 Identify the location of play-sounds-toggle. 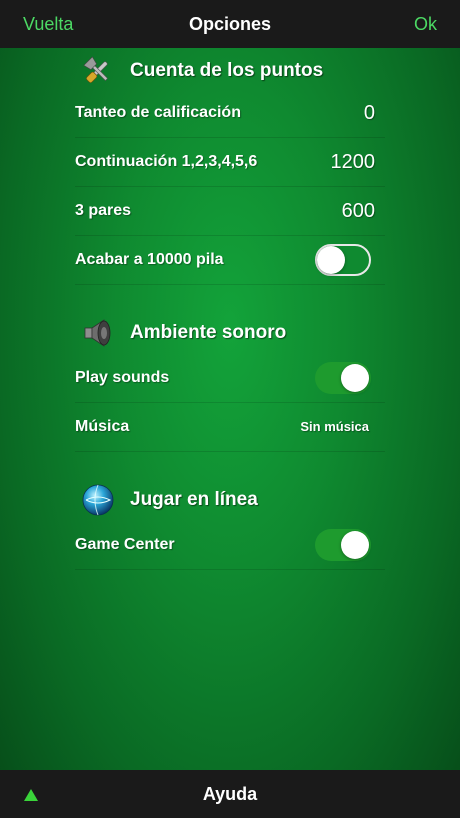
(343, 378).